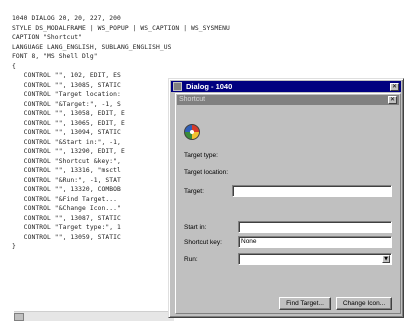 The height and width of the screenshot is (325, 408). Describe the element at coordinates (312, 191) in the screenshot. I see `target-field` at that location.